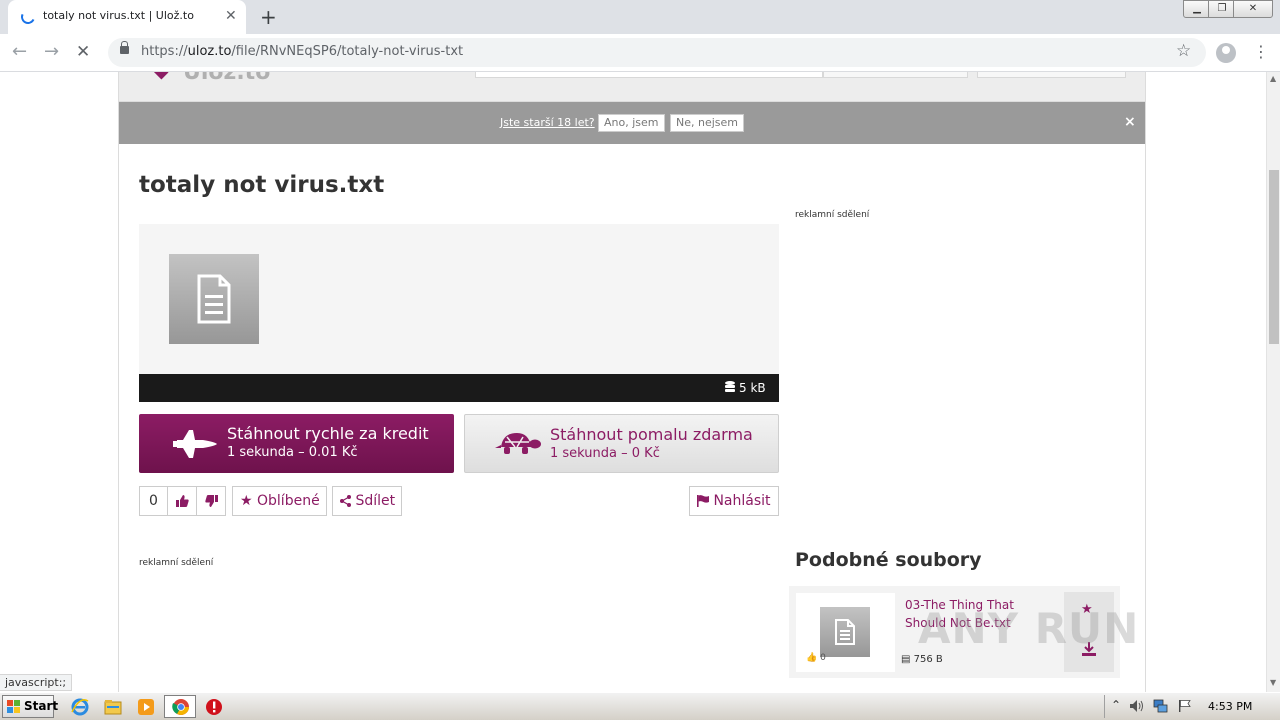 The height and width of the screenshot is (720, 1280). I want to click on status-bar-url: javascript:;, so click(36, 682).